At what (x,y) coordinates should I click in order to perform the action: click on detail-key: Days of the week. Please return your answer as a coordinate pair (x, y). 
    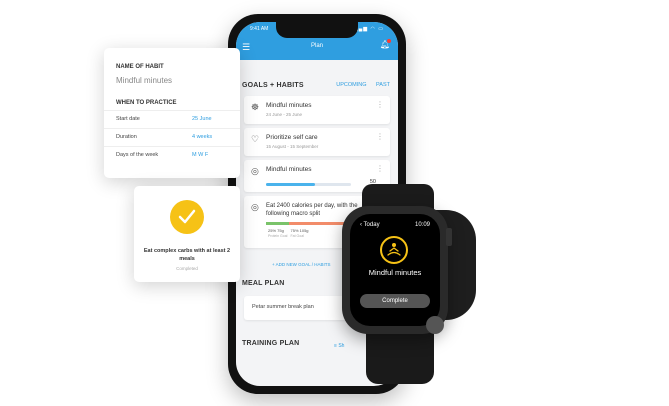
    Looking at the image, I should click on (137, 155).